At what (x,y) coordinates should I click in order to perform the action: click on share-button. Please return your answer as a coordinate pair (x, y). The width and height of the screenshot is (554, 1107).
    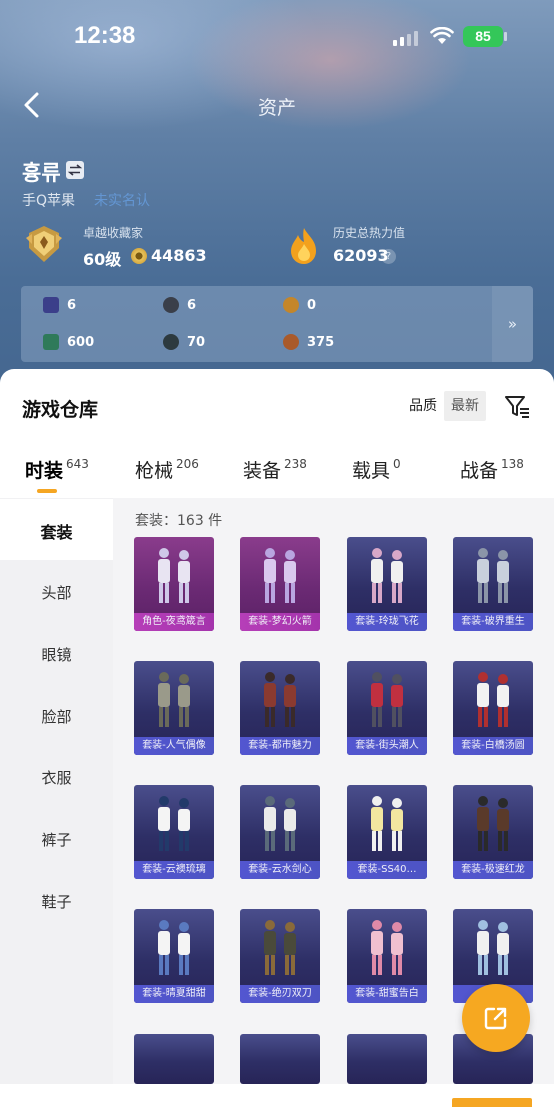
    Looking at the image, I should click on (496, 1018).